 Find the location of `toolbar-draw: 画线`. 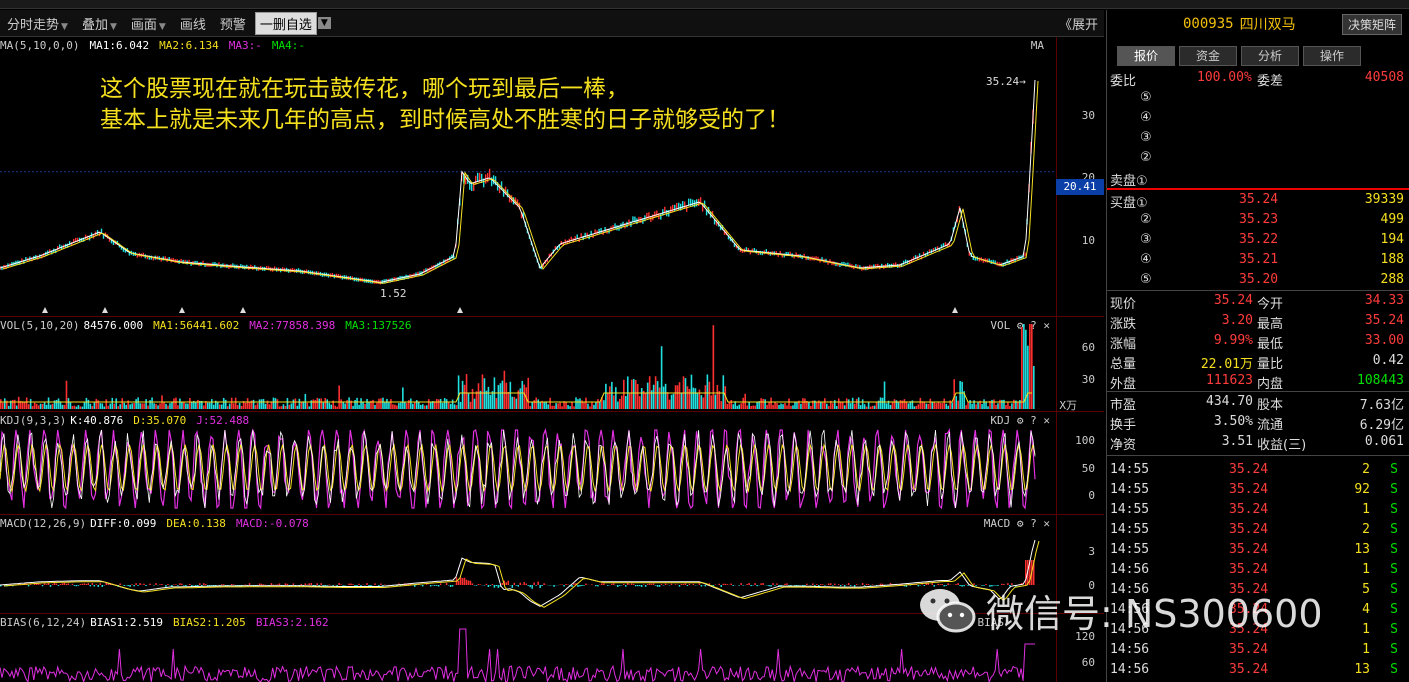

toolbar-draw: 画线 is located at coordinates (193, 23).